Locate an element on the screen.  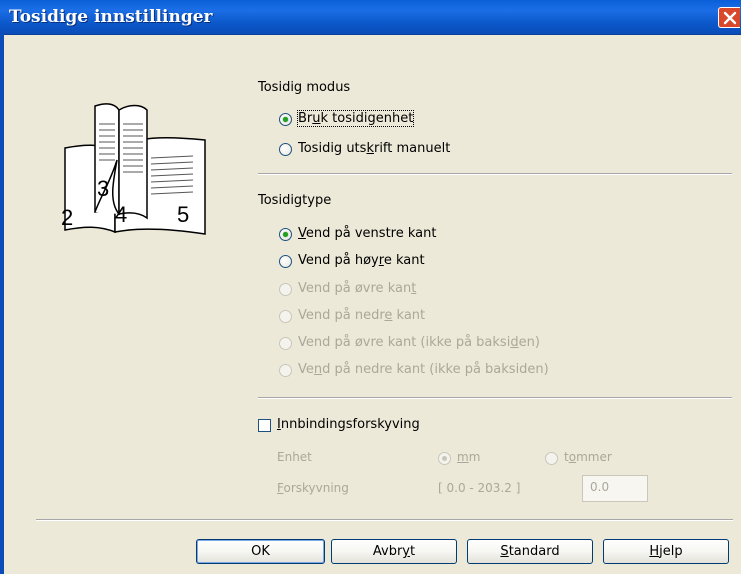
page-number-5: 5 is located at coordinates (183, 214).